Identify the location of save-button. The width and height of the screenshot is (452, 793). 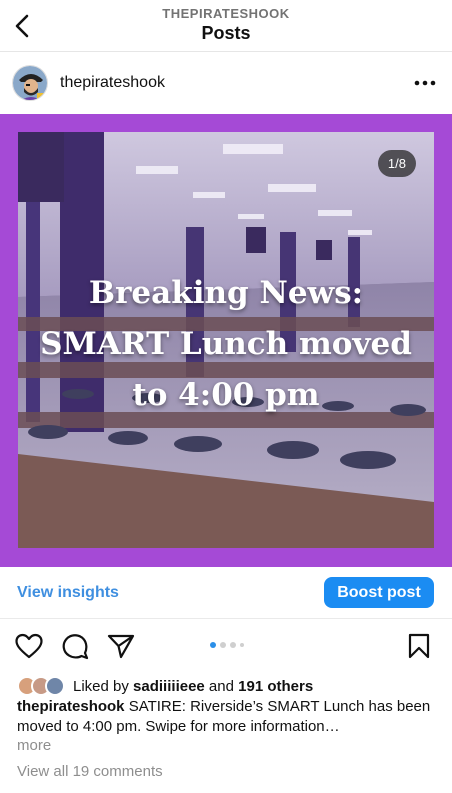
(419, 646).